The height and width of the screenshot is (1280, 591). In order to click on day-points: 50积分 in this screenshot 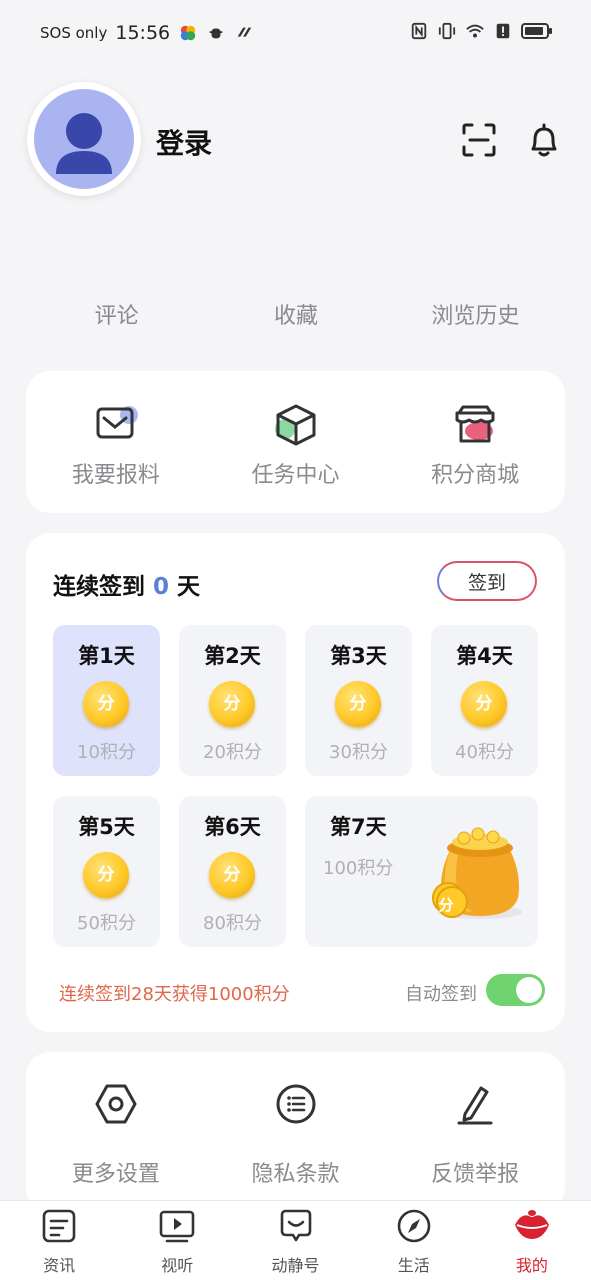, I will do `click(106, 923)`.